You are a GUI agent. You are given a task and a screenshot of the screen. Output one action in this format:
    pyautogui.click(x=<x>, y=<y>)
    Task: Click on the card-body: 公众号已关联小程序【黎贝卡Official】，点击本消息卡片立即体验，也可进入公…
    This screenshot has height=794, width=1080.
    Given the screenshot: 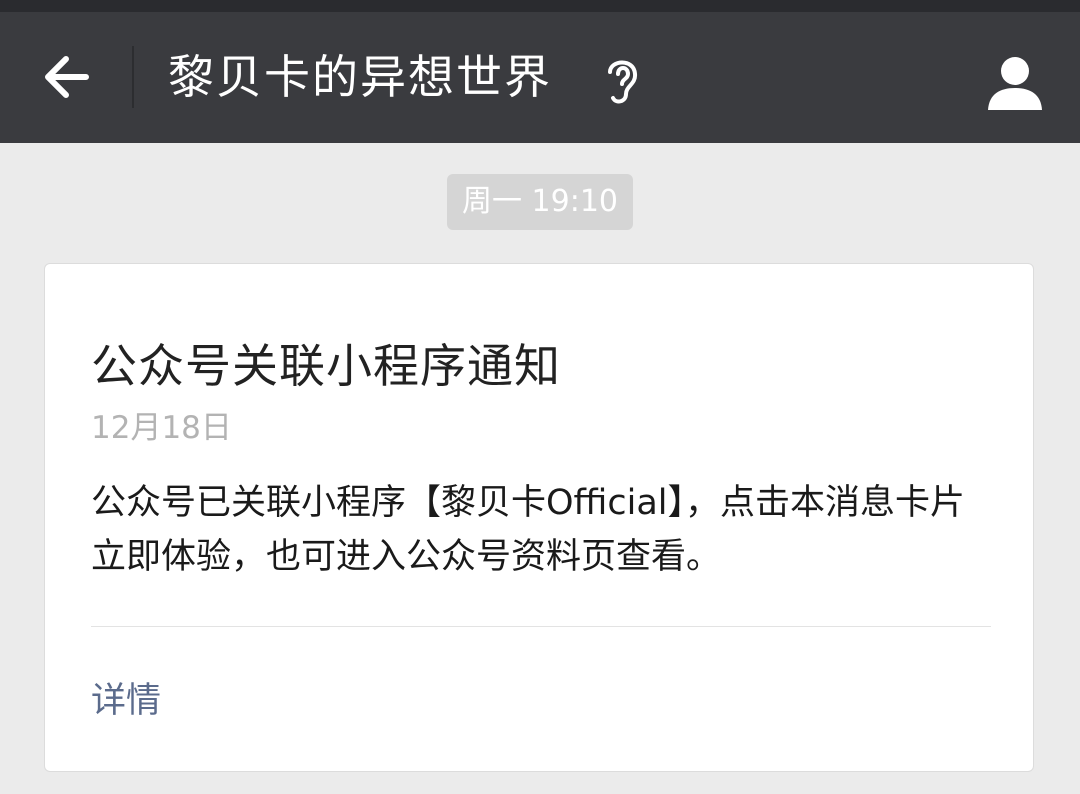 What is the action you would take?
    pyautogui.click(x=528, y=530)
    